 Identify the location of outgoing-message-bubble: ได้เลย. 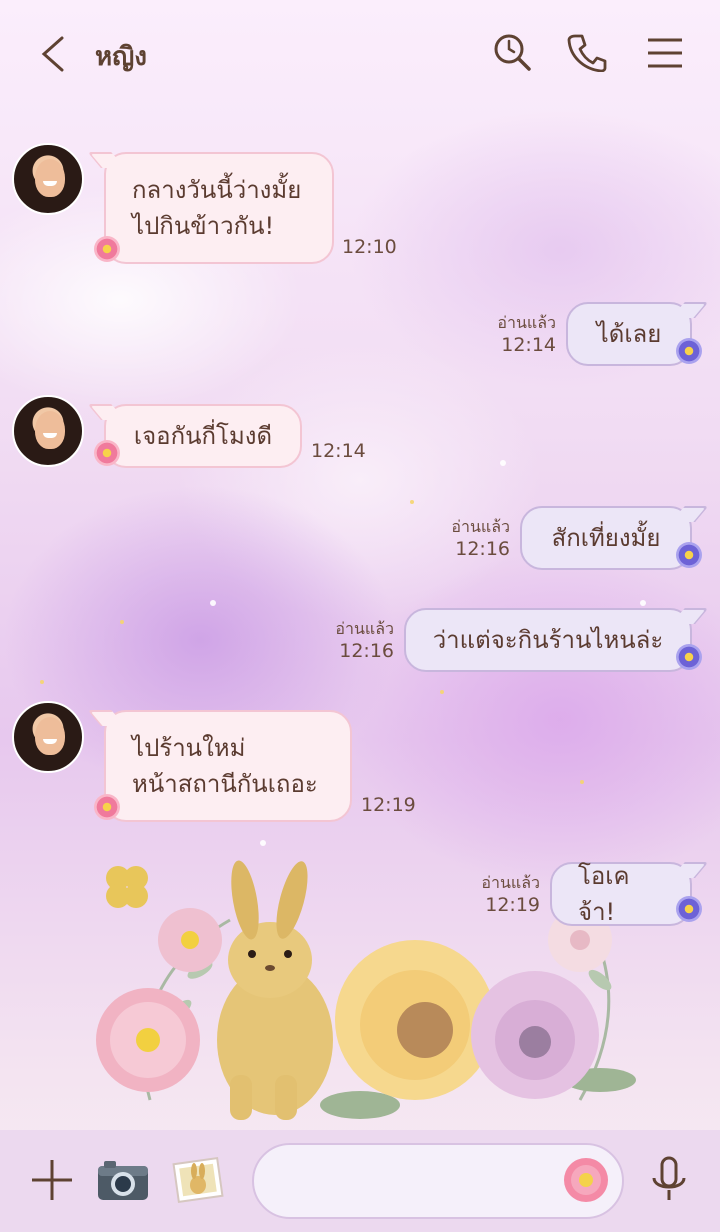
(637, 334).